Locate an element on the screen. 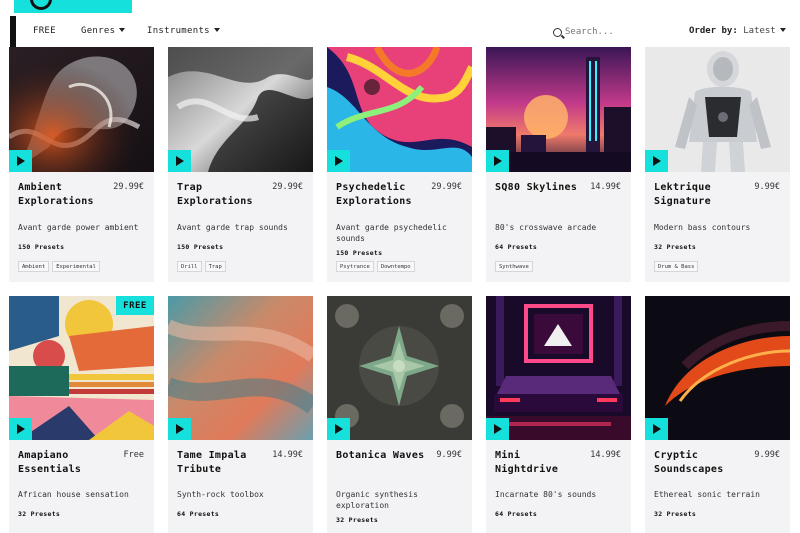  nav-item-instruments-label: Instruments is located at coordinates (178, 31).